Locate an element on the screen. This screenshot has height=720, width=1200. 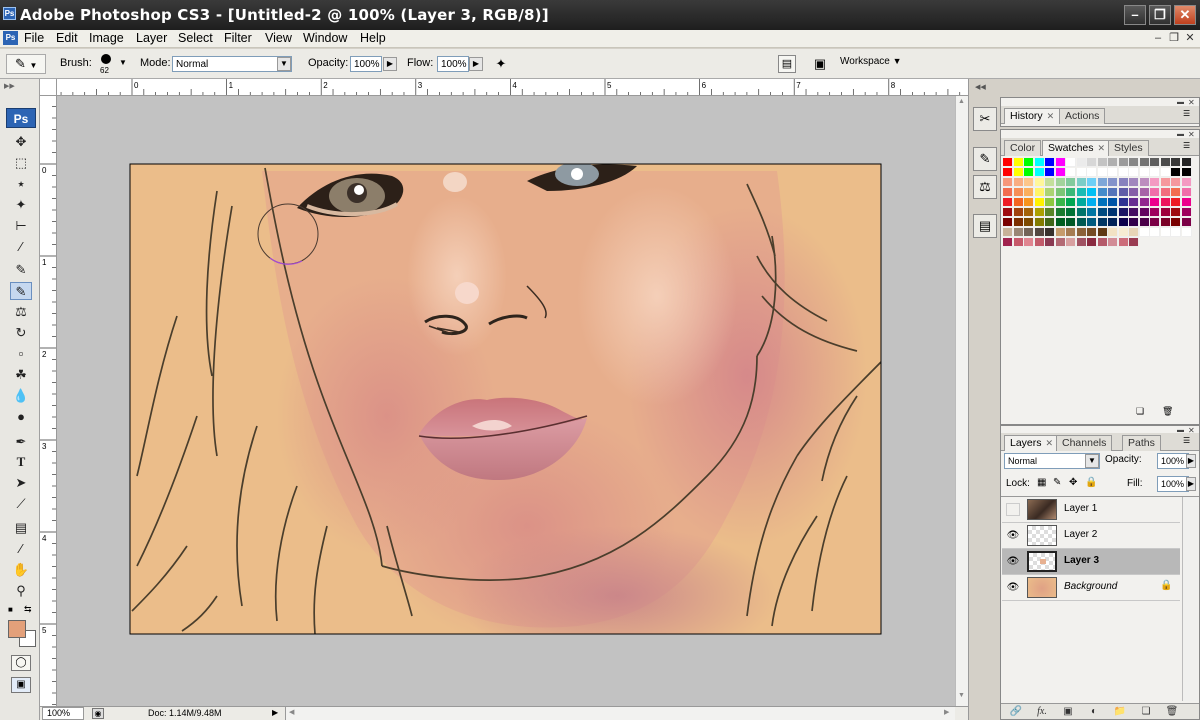
scroll-right-icon: ▶ is located at coordinates (946, 712).